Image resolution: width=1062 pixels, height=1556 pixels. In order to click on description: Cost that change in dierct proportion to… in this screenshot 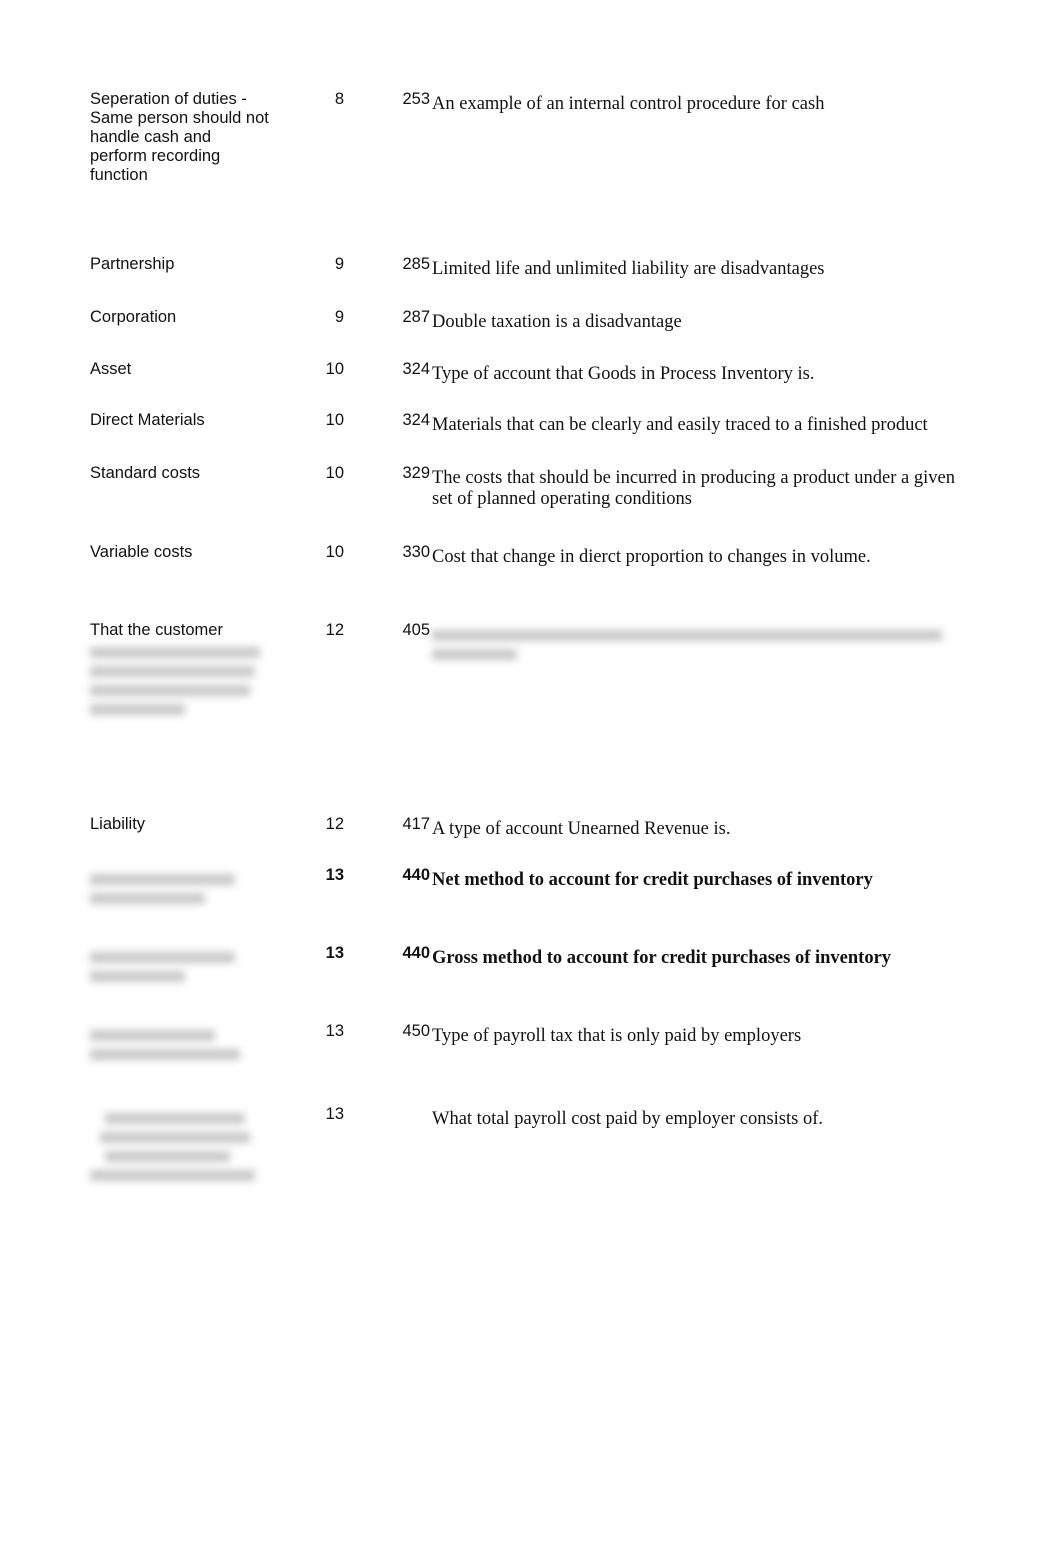, I will do `click(651, 557)`.